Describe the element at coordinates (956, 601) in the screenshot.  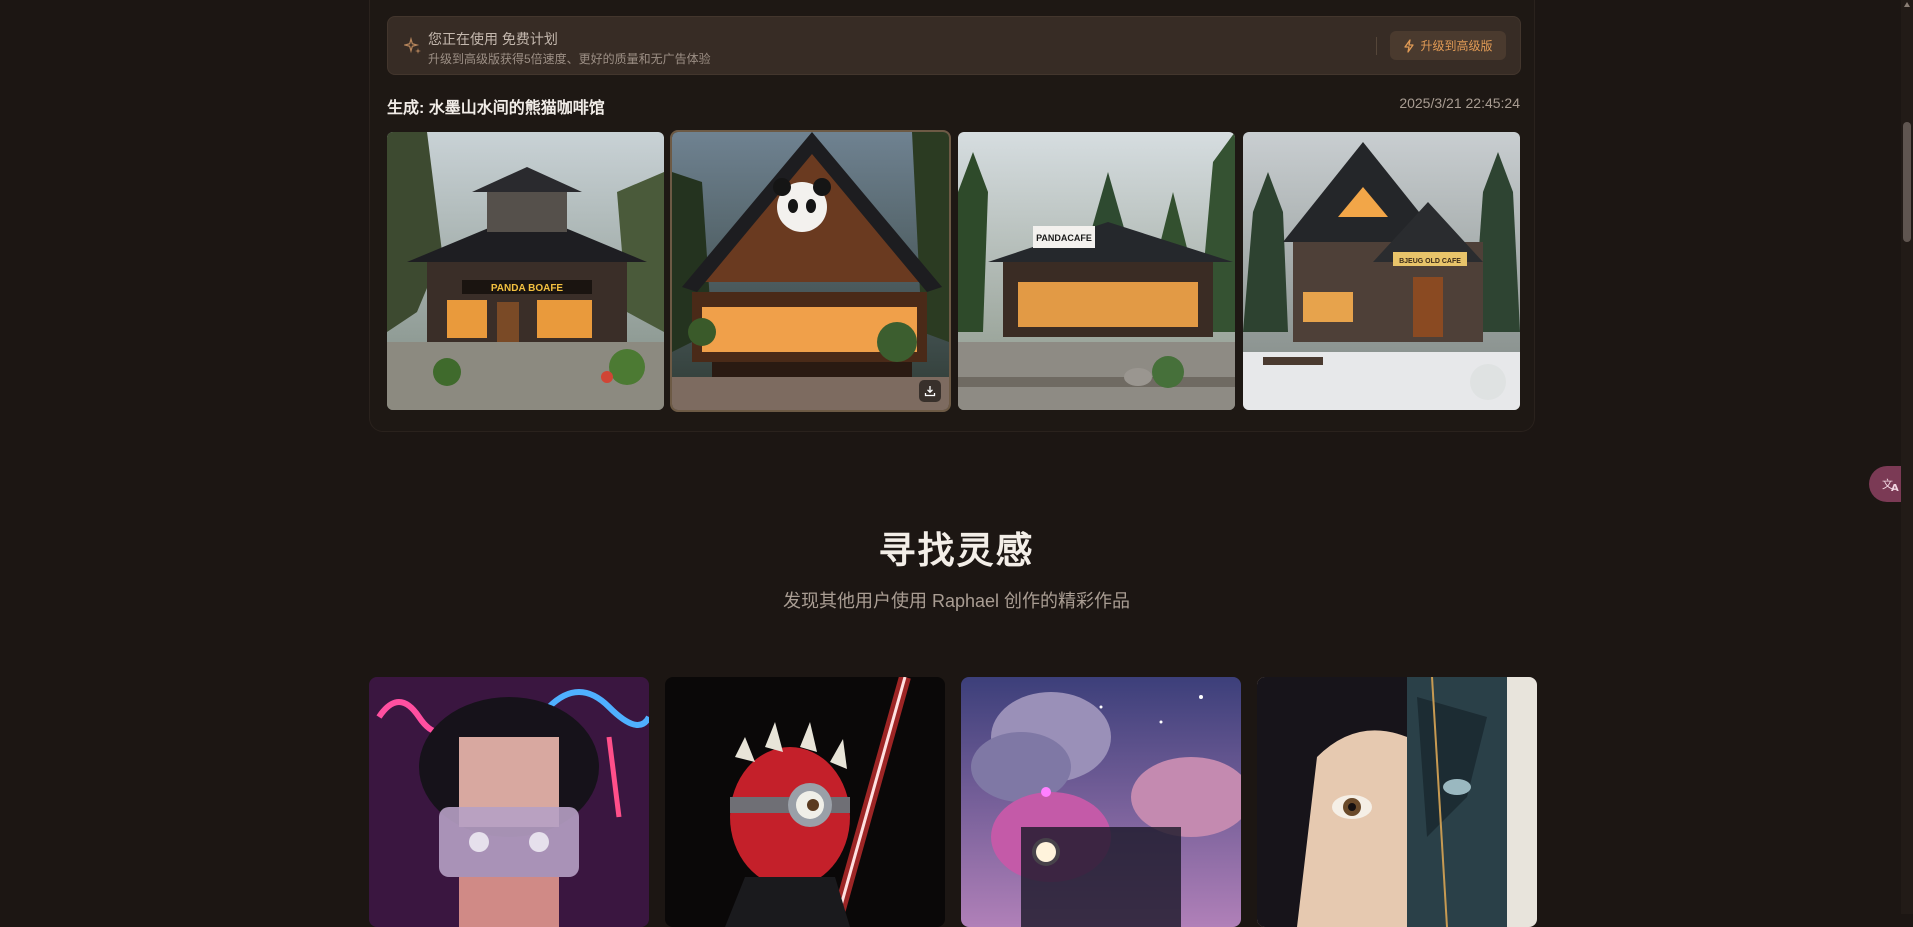
I see `inspiration-subtitle: 发现其他用户使用 Raphael 创作的精彩作品` at that location.